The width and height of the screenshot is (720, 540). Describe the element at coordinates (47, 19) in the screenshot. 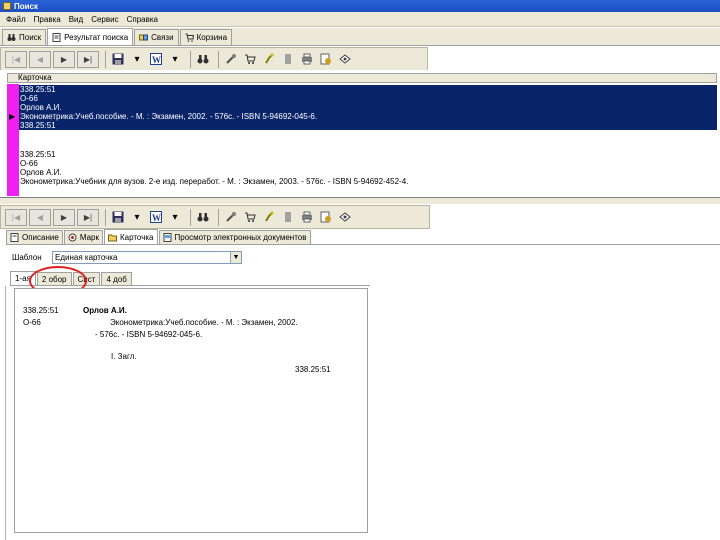

I see `menu-edit: Правка` at that location.